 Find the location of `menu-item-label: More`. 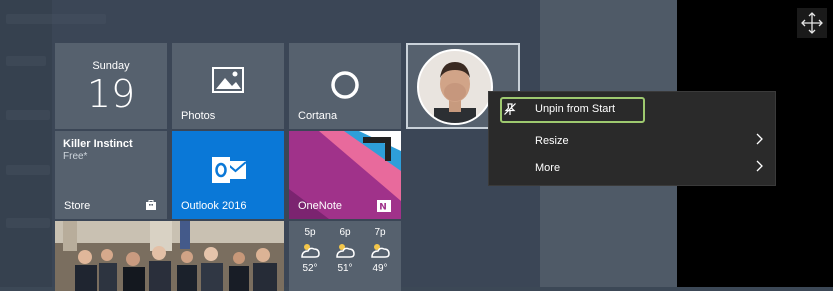

menu-item-label: More is located at coordinates (548, 168).